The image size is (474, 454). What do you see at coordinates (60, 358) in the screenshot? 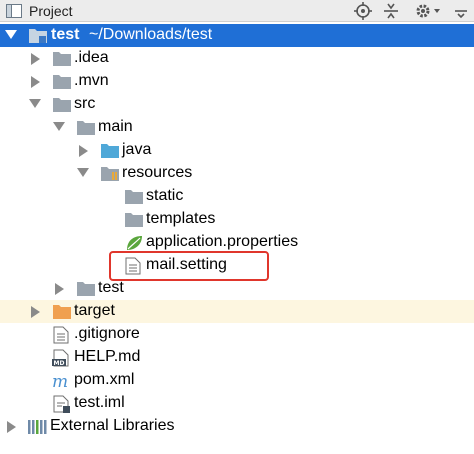
I see `markdown-file-icon: MD` at bounding box center [60, 358].